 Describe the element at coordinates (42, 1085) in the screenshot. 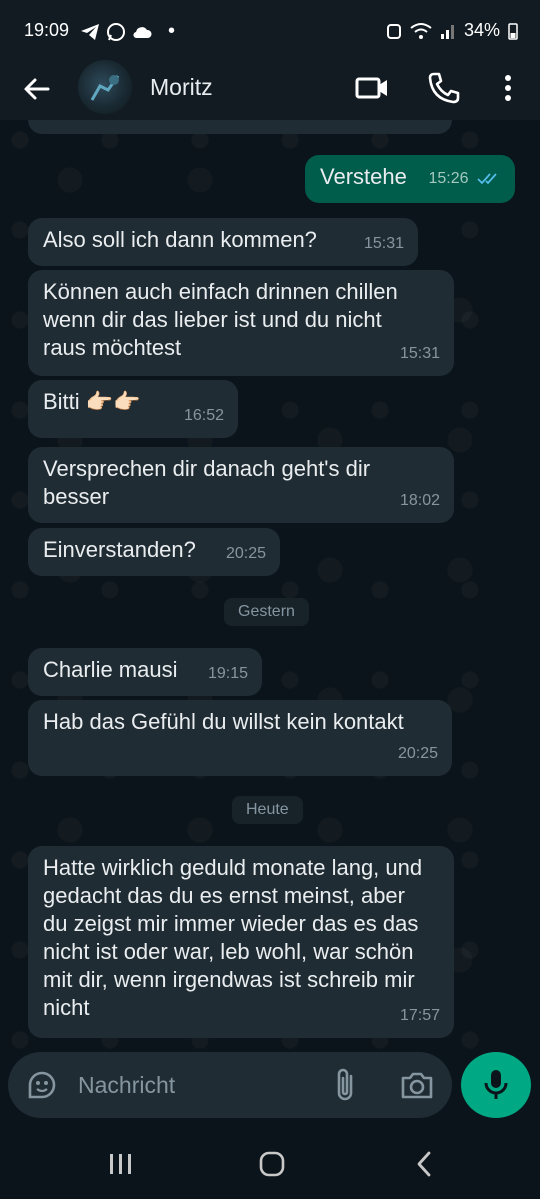

I see `sticker-icon` at that location.